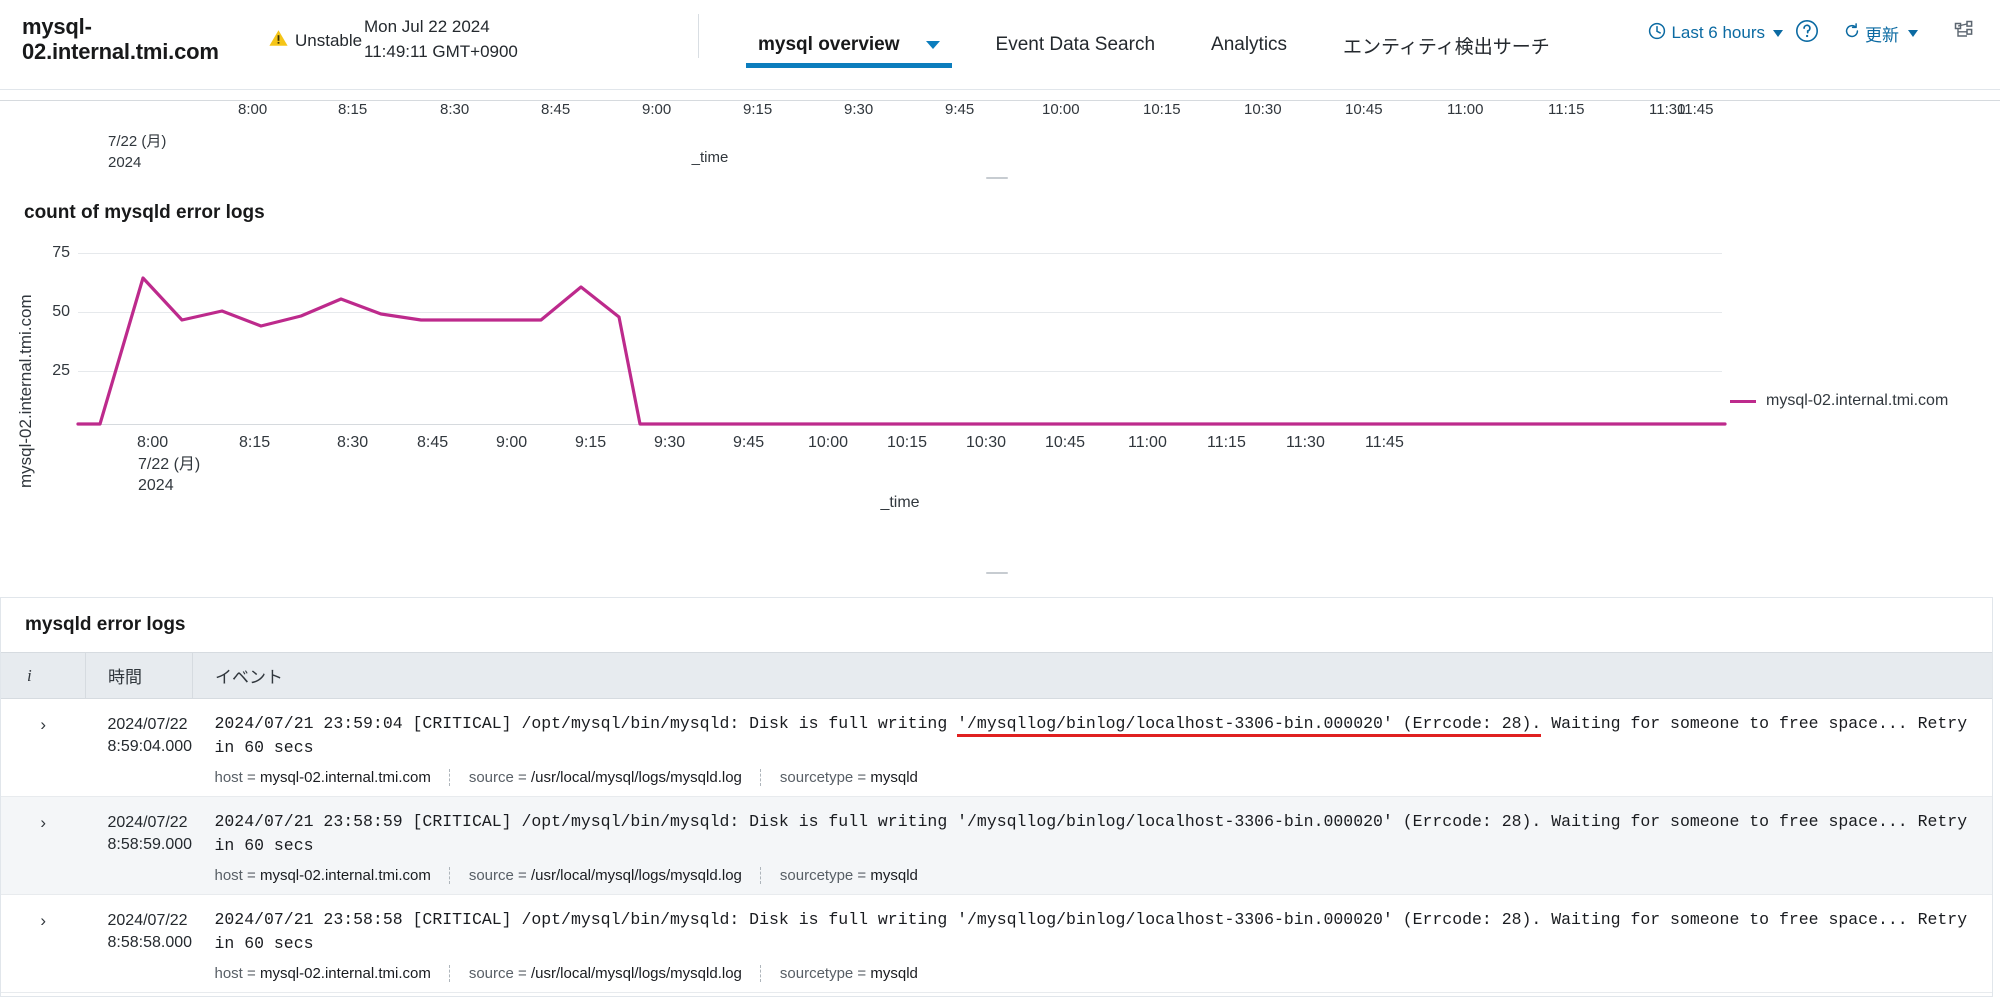  Describe the element at coordinates (849, 45) in the screenshot. I see `tab-mysql-overview: mysql overview` at that location.